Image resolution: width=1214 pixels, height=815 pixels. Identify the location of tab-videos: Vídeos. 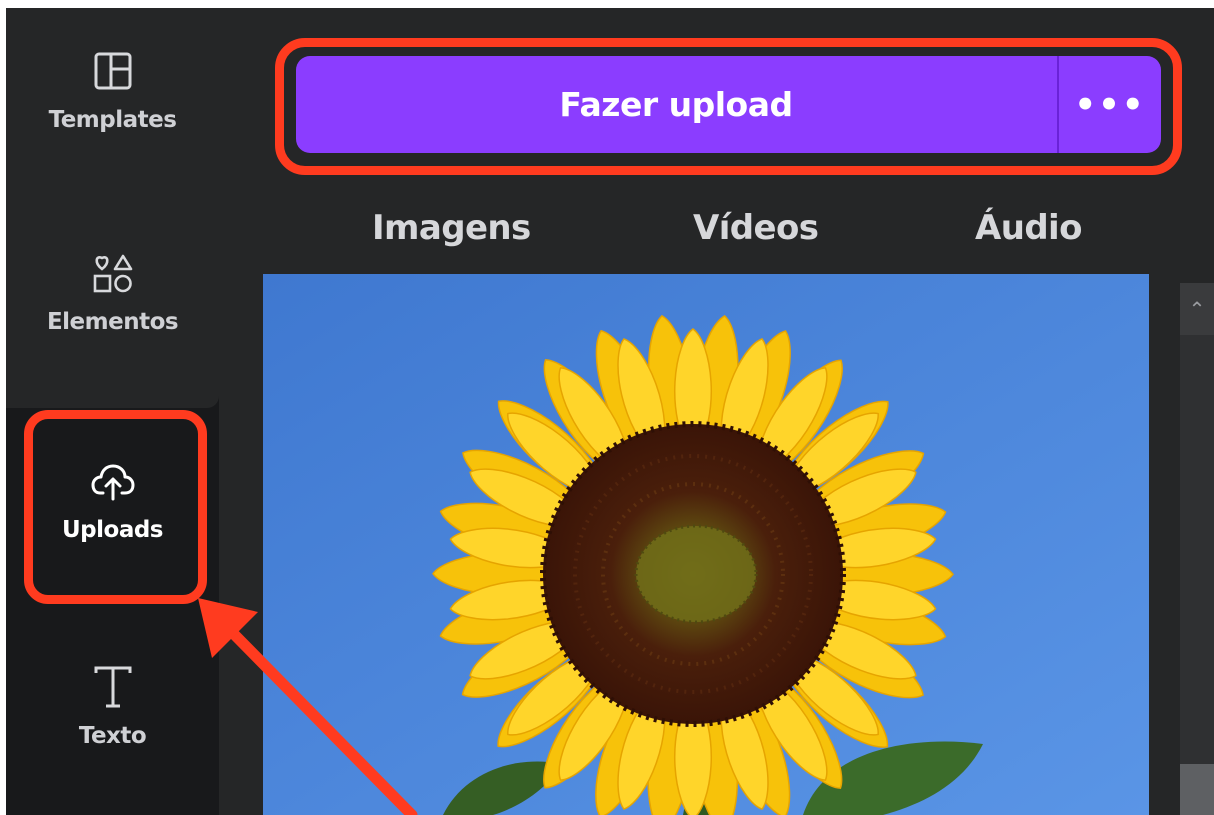
(756, 228).